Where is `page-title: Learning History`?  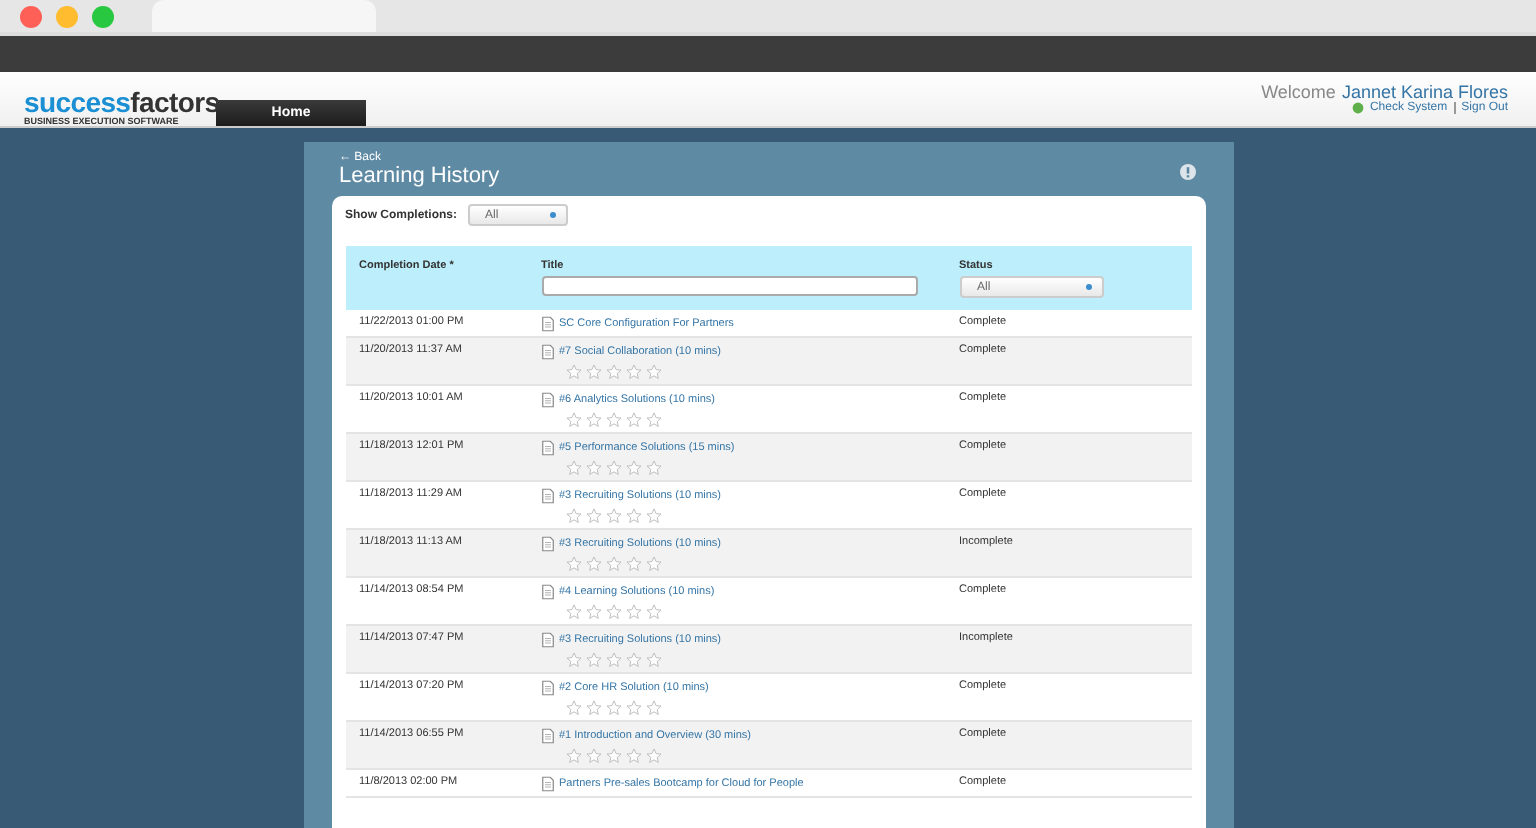 page-title: Learning History is located at coordinates (419, 176).